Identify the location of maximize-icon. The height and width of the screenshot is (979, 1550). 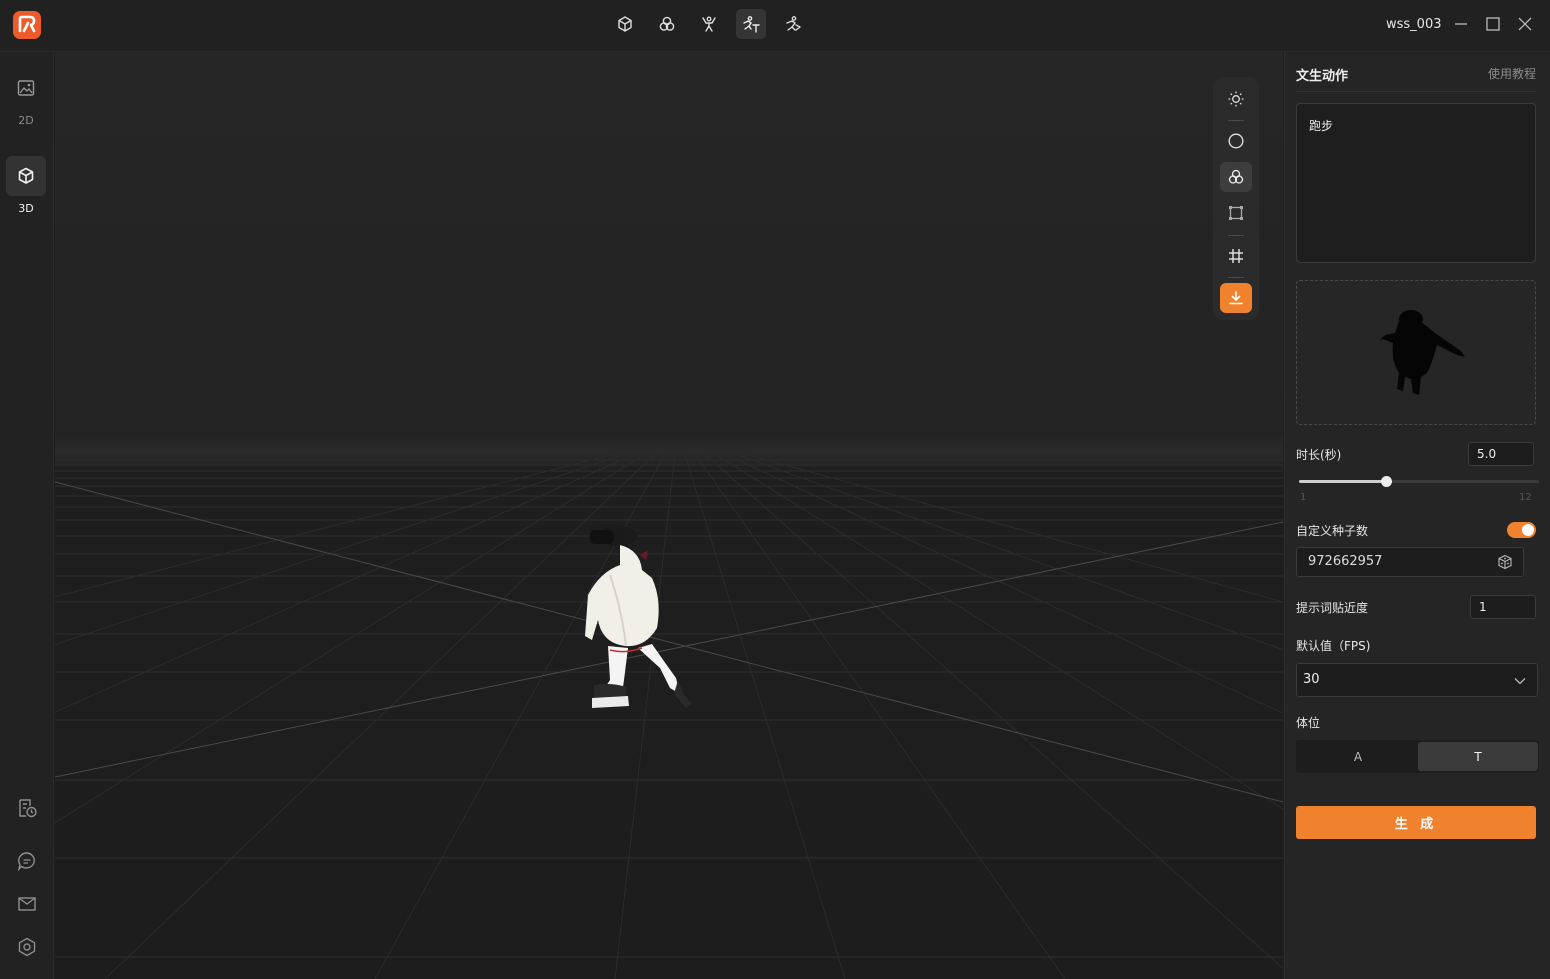
(1493, 24).